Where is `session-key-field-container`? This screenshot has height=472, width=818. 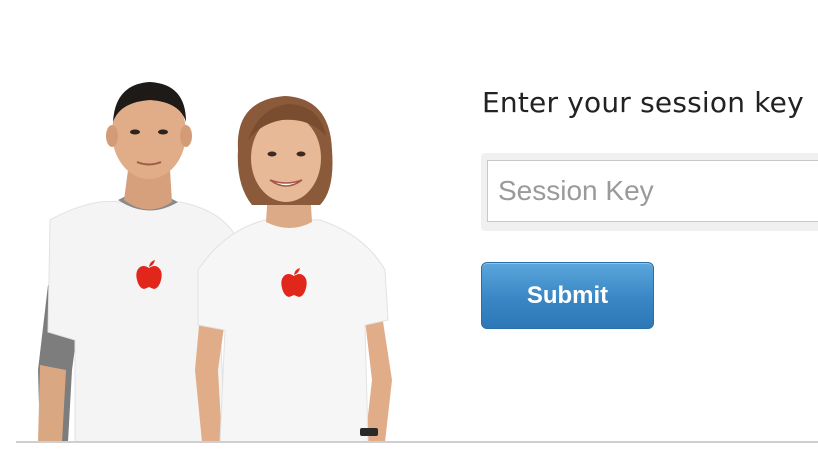
session-key-field-container is located at coordinates (649, 192).